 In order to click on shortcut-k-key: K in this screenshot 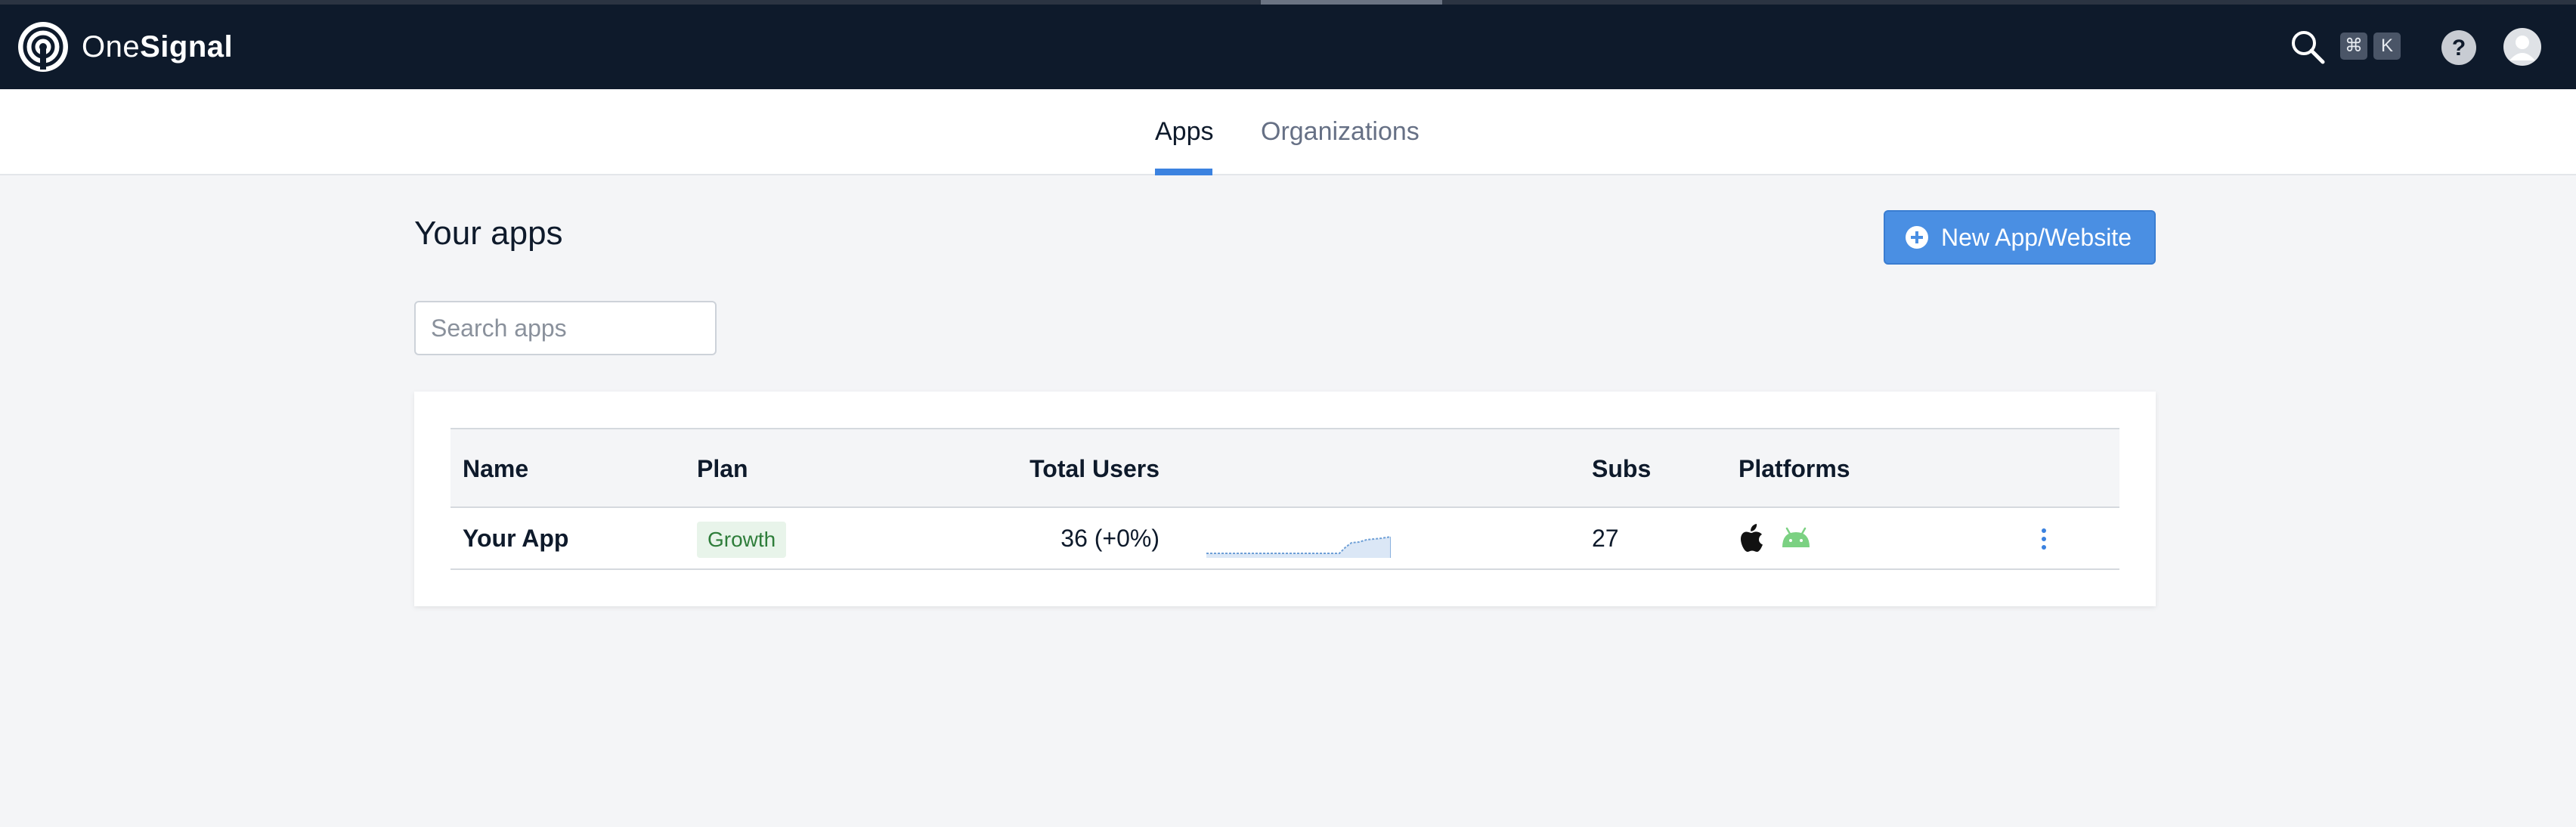, I will do `click(2387, 46)`.